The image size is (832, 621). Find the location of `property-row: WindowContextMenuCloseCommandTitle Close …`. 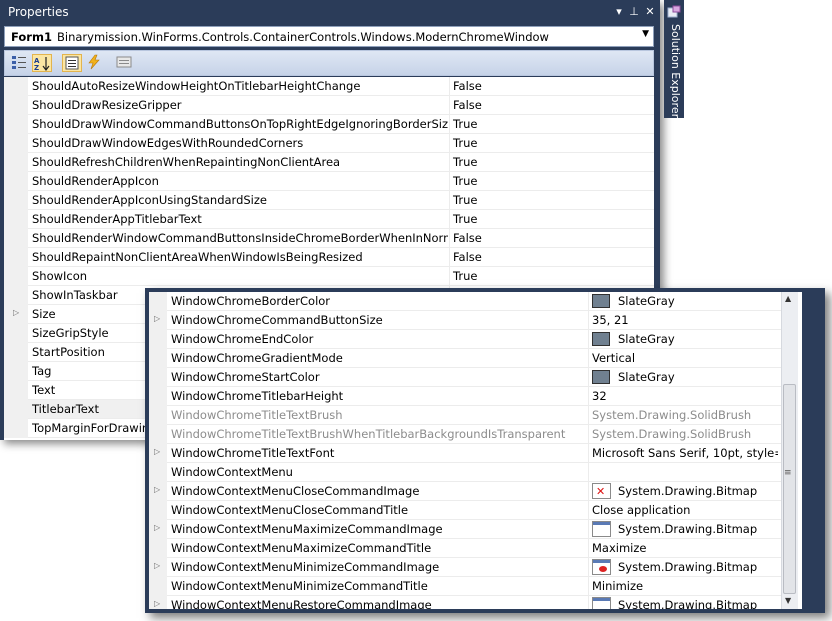

property-row: WindowContextMenuCloseCommandTitle Close … is located at coordinates (465, 510).